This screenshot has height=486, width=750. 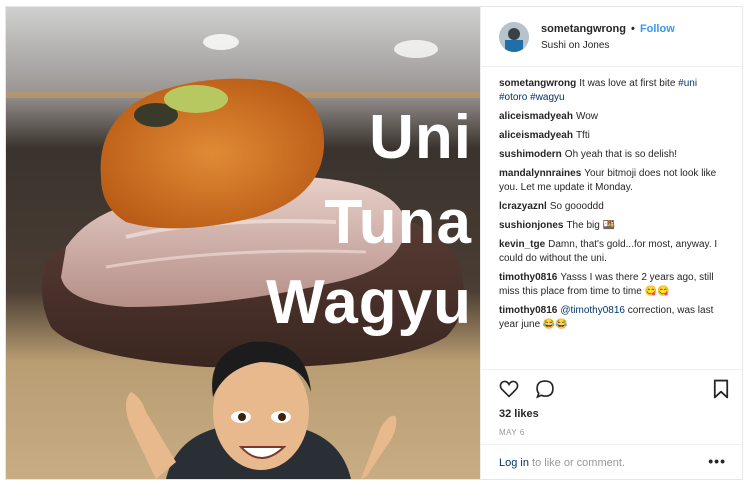 What do you see at coordinates (614, 136) in the screenshot?
I see `comment-item: aliceismadyeah Tfti` at bounding box center [614, 136].